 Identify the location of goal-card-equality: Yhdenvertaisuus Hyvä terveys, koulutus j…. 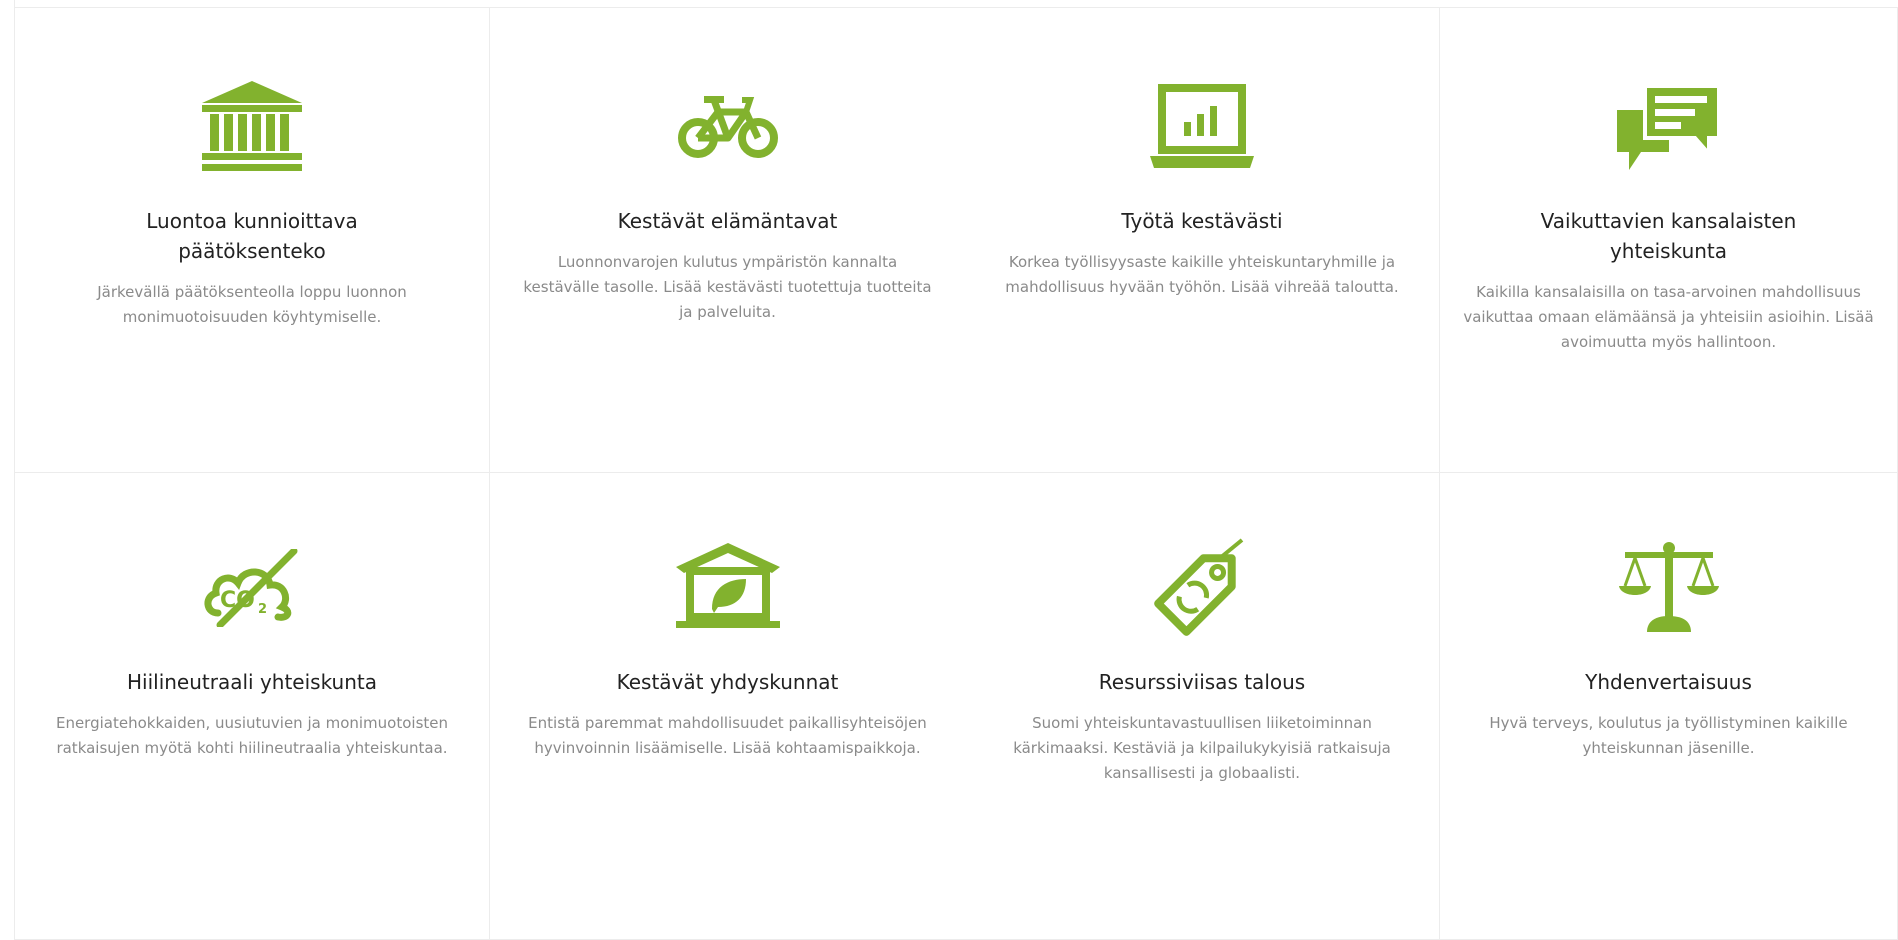
(1669, 706).